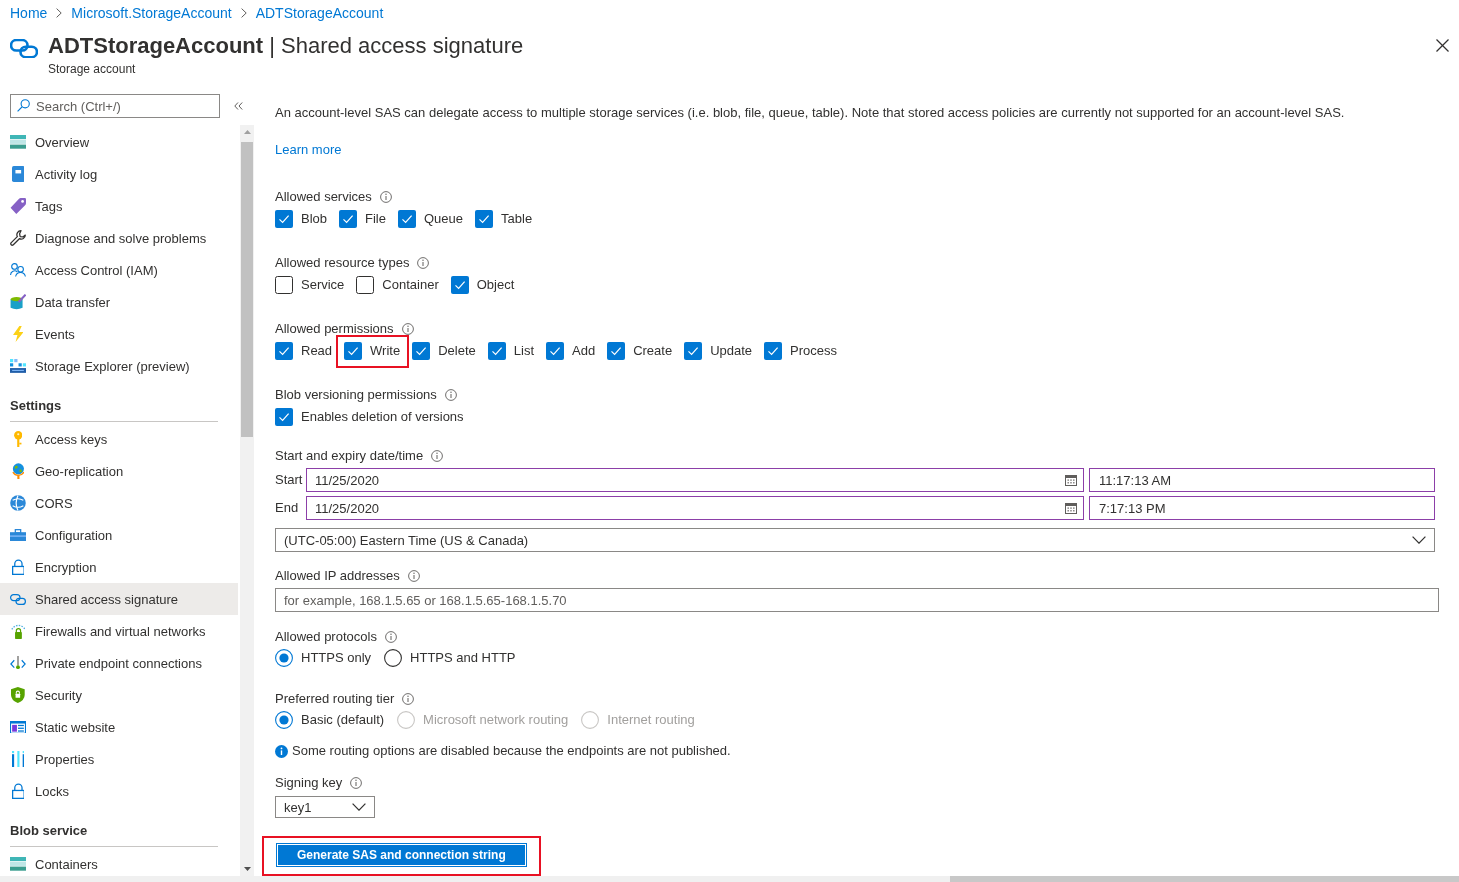  What do you see at coordinates (119, 791) in the screenshot?
I see `nav-item: Locks` at bounding box center [119, 791].